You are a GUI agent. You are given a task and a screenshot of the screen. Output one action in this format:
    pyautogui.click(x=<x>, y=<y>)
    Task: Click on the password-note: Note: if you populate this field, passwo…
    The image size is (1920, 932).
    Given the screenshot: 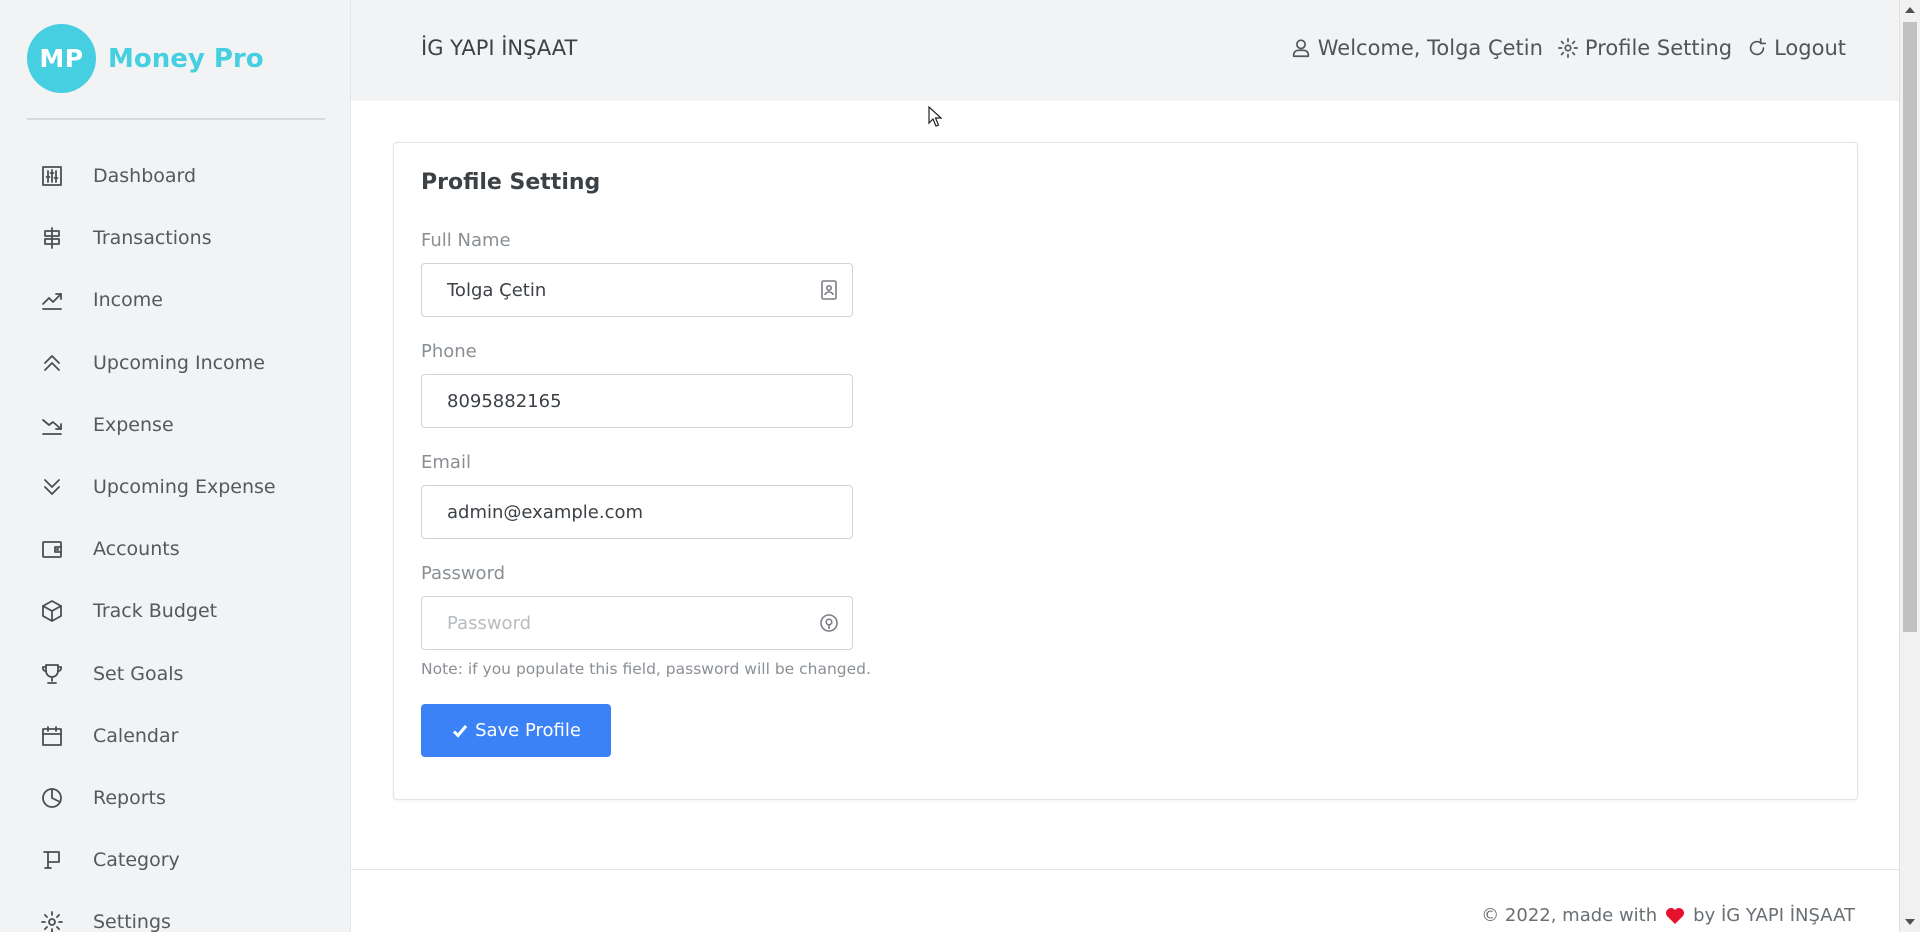 What is the action you would take?
    pyautogui.click(x=646, y=669)
    